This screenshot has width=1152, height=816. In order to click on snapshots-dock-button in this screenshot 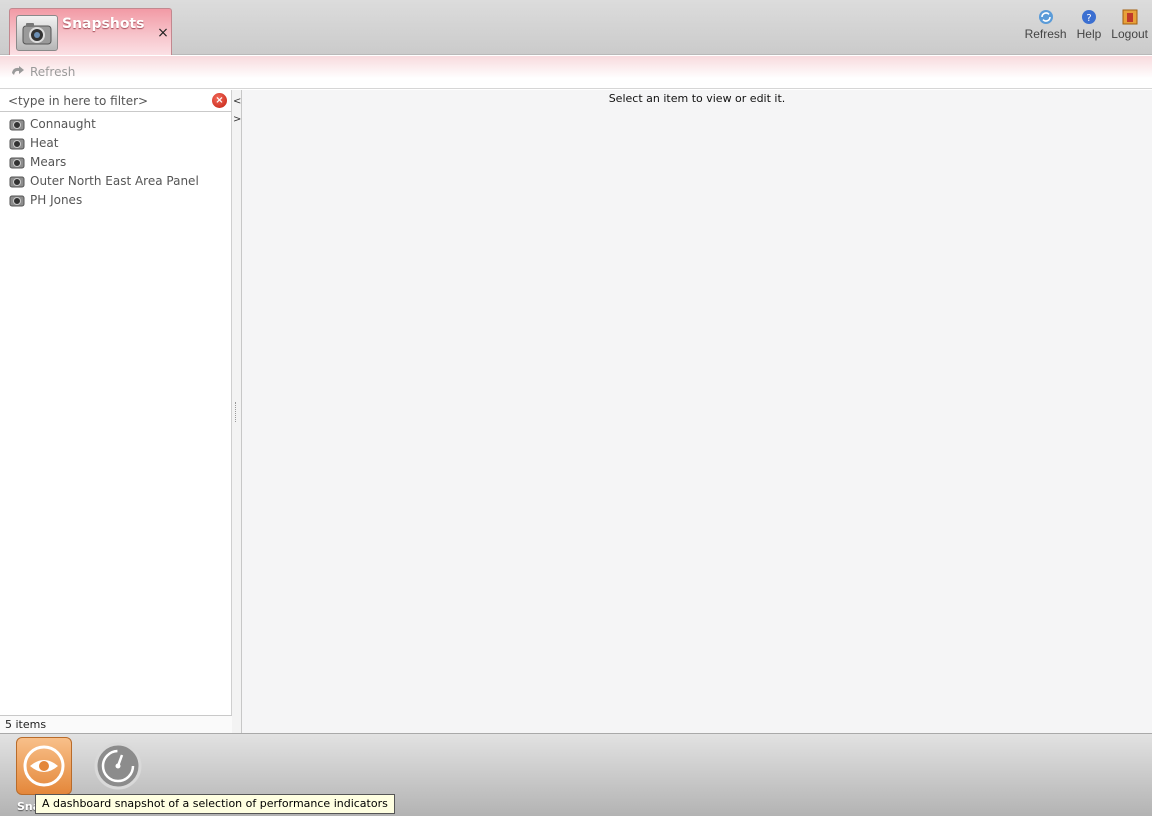, I will do `click(44, 766)`.